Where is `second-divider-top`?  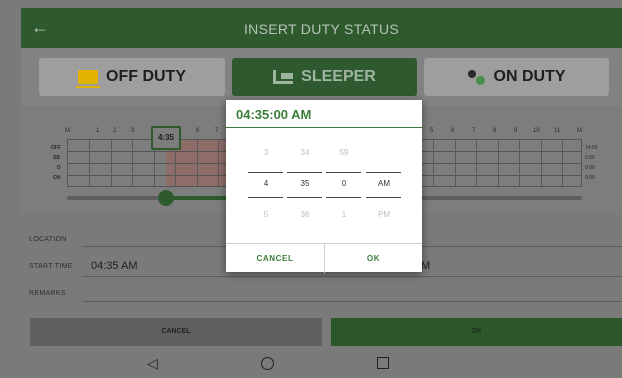 second-divider-top is located at coordinates (343, 172).